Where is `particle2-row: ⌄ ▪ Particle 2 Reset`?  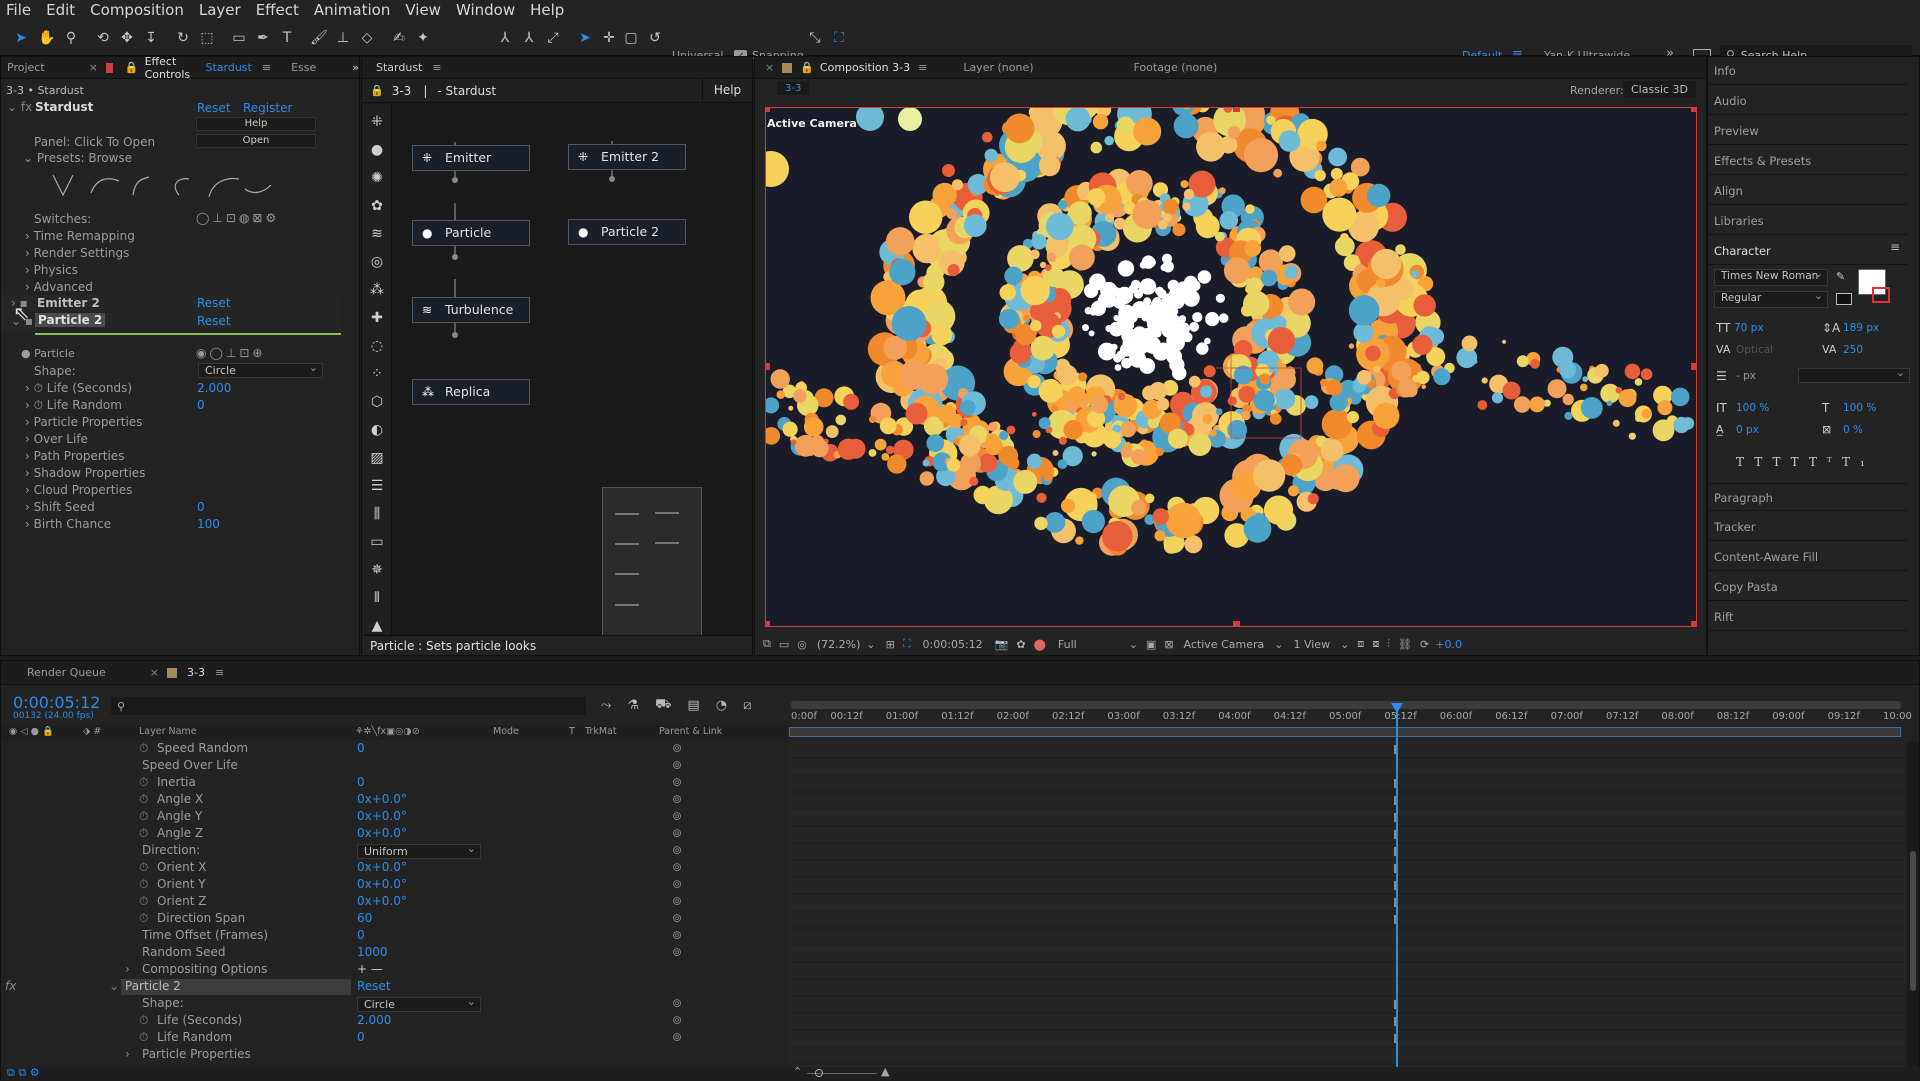 particle2-row: ⌄ ▪ Particle 2 Reset is located at coordinates (171, 321).